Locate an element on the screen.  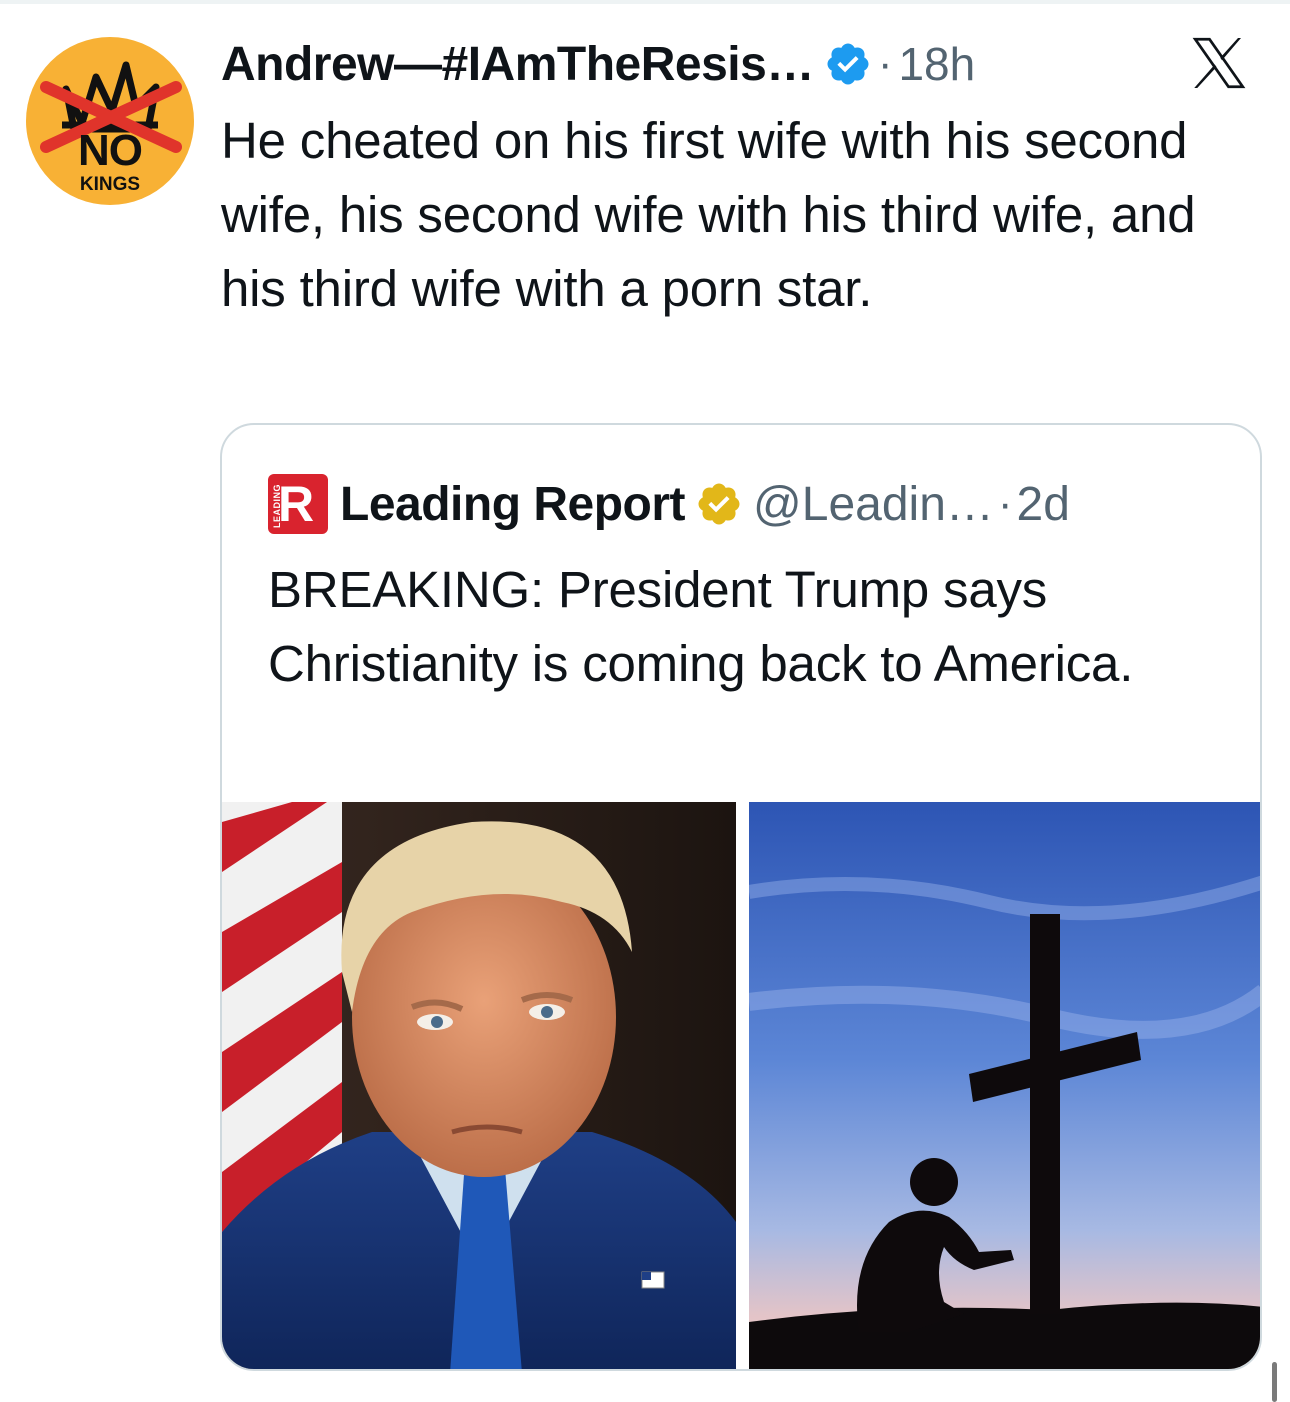
avatar-kings-text: KINGS is located at coordinates (110, 184).